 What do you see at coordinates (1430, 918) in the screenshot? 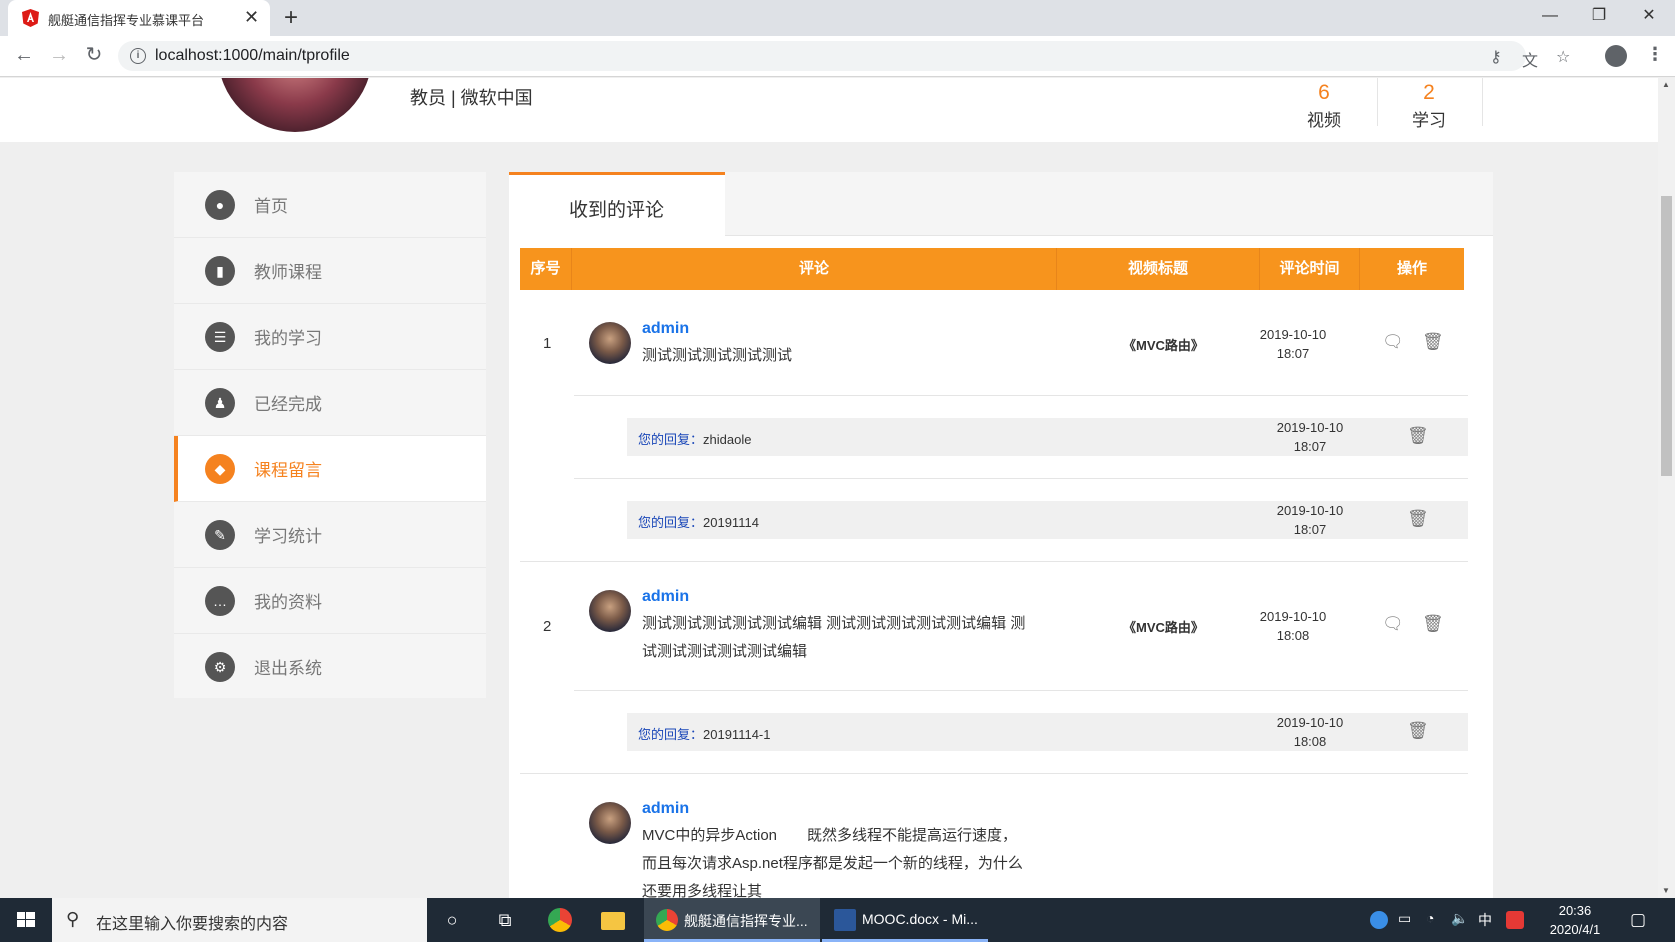
I see `wifi-icon: ◔` at bounding box center [1430, 918].